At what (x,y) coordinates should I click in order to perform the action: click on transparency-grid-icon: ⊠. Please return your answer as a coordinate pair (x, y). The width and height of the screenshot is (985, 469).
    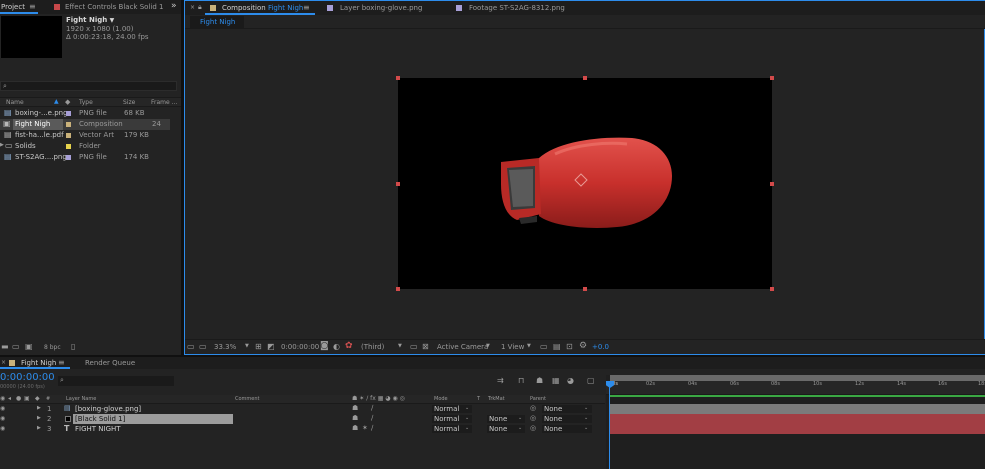
    Looking at the image, I should click on (425, 347).